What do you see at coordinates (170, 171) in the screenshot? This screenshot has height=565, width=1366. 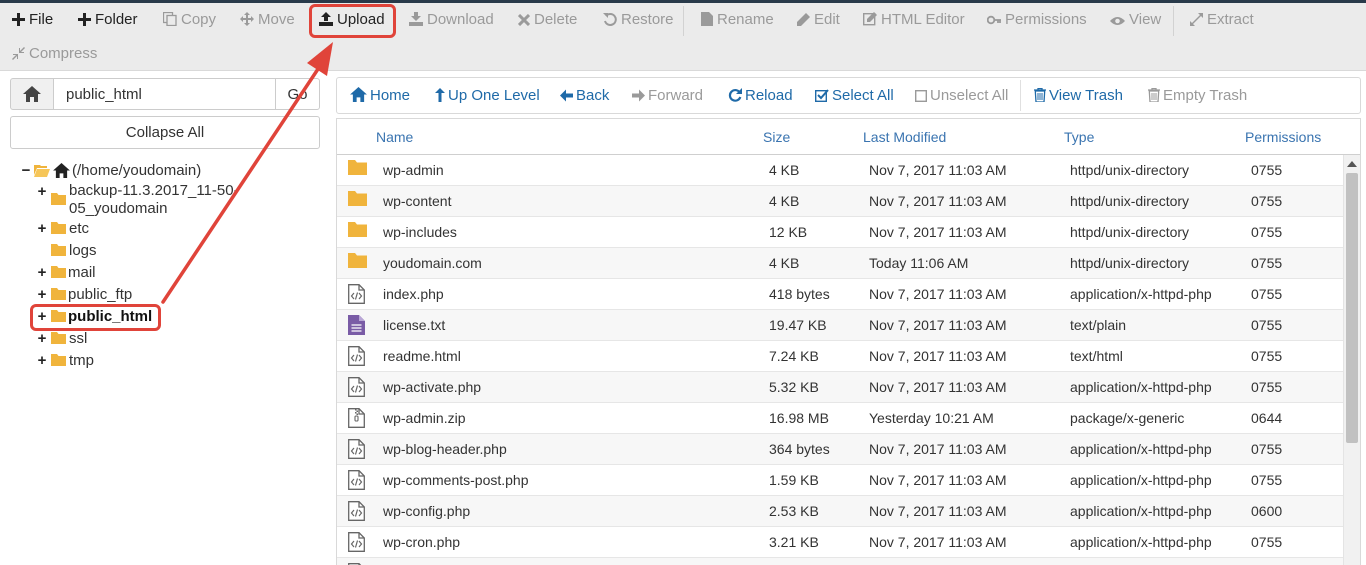 I see `tree-item-root: − (/home/youdomain)` at bounding box center [170, 171].